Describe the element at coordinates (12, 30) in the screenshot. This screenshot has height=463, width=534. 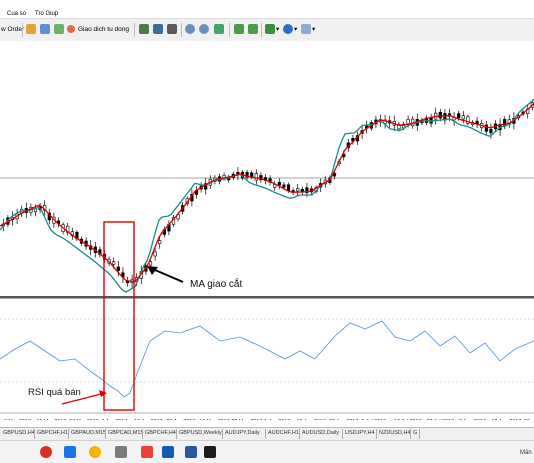
I see `new-order-button: w Order` at that location.